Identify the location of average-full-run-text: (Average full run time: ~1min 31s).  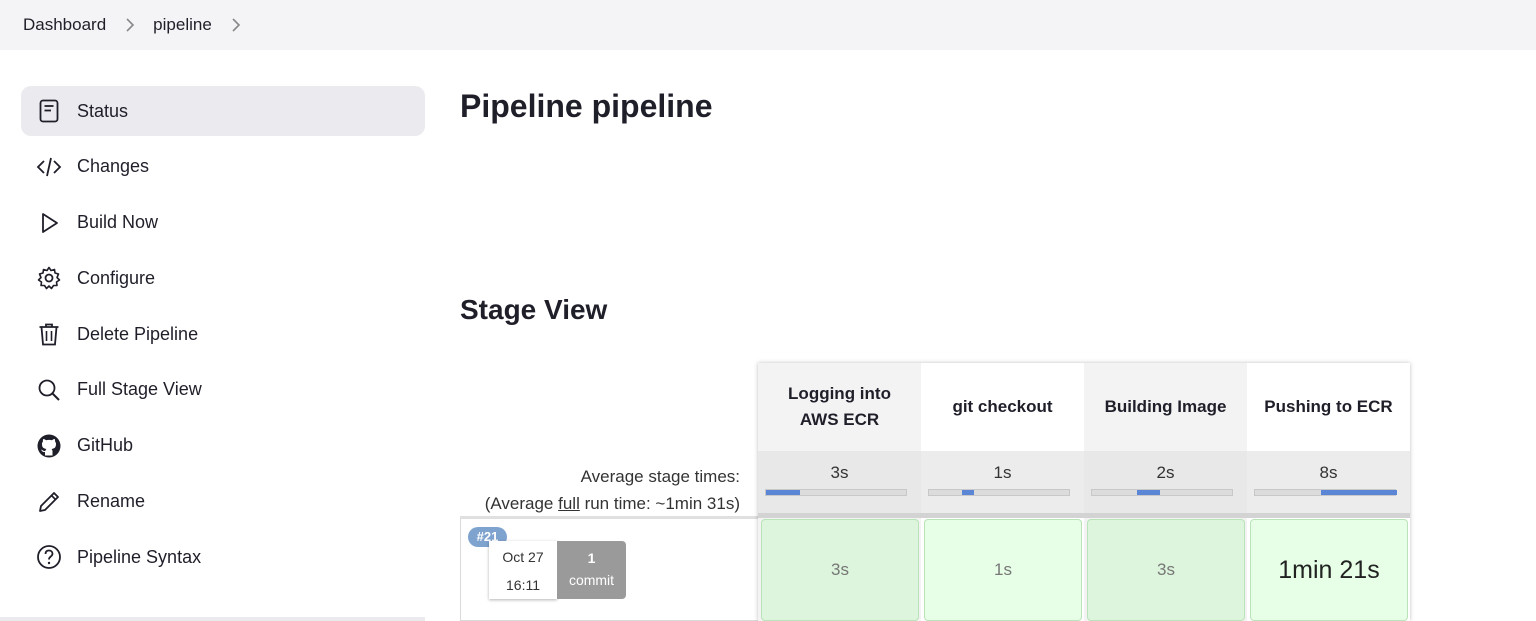
(600, 503).